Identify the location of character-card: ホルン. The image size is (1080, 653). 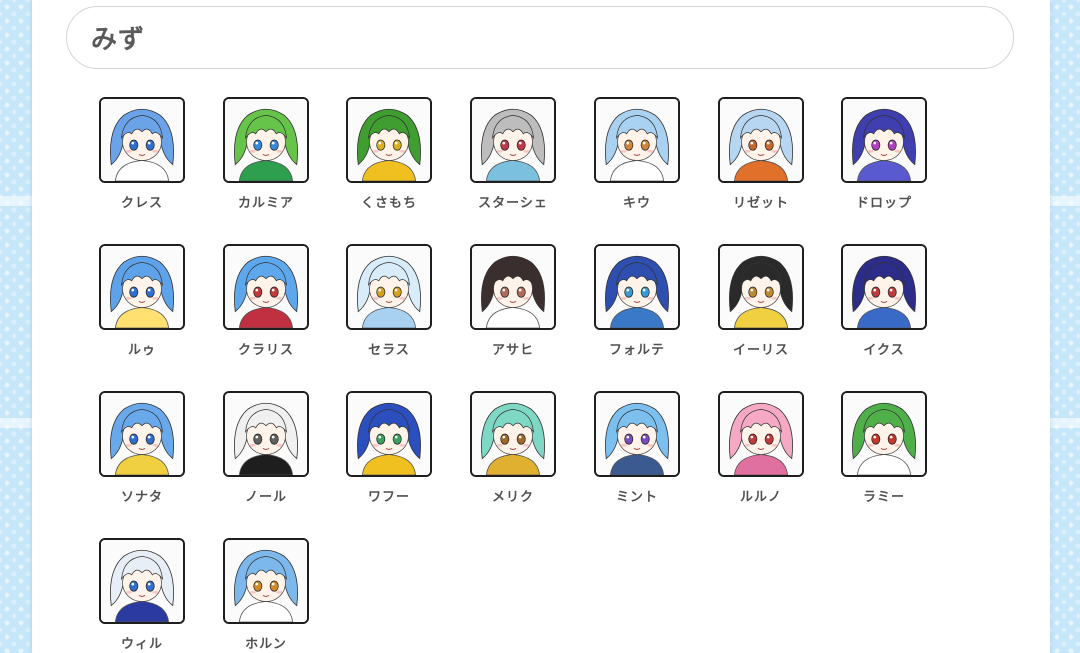
(260, 595).